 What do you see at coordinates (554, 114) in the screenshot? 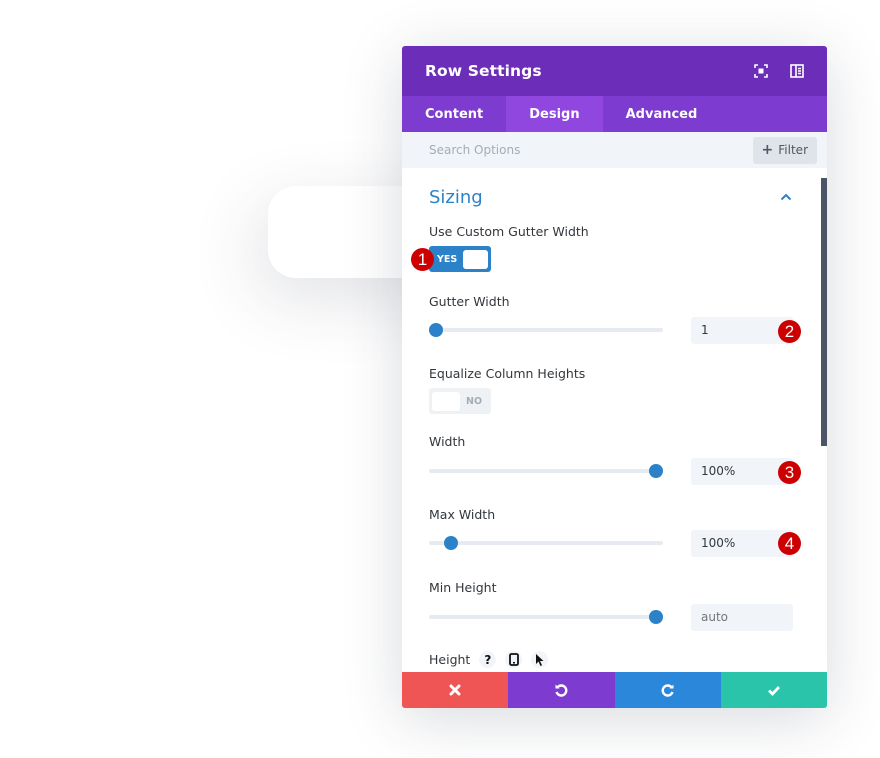
I see `tab-design: Design` at bounding box center [554, 114].